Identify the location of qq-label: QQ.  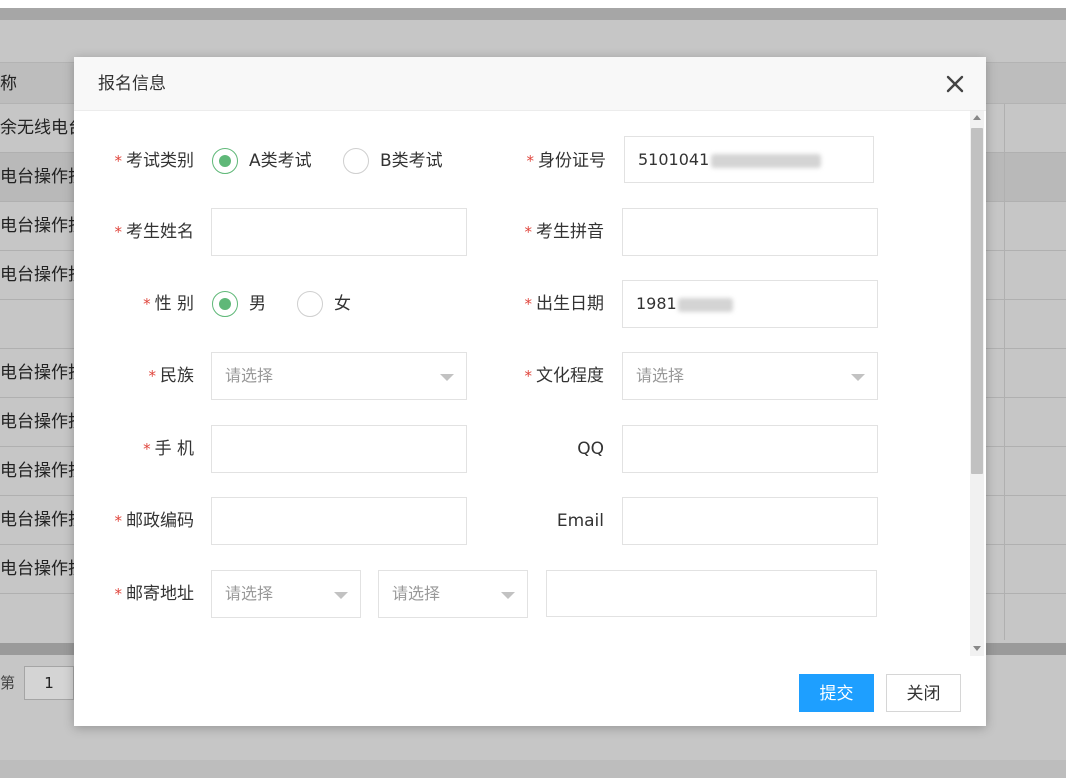
(590, 449).